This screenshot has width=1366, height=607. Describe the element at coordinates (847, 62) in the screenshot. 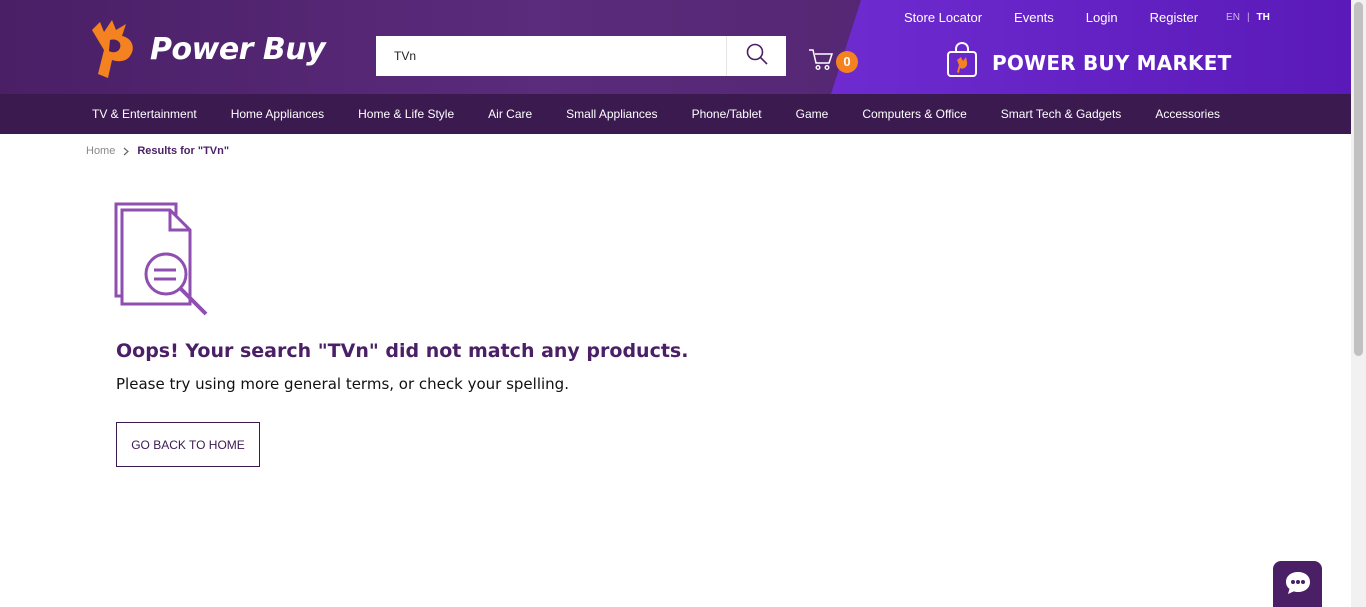

I see `cart-count-badge: 0` at that location.